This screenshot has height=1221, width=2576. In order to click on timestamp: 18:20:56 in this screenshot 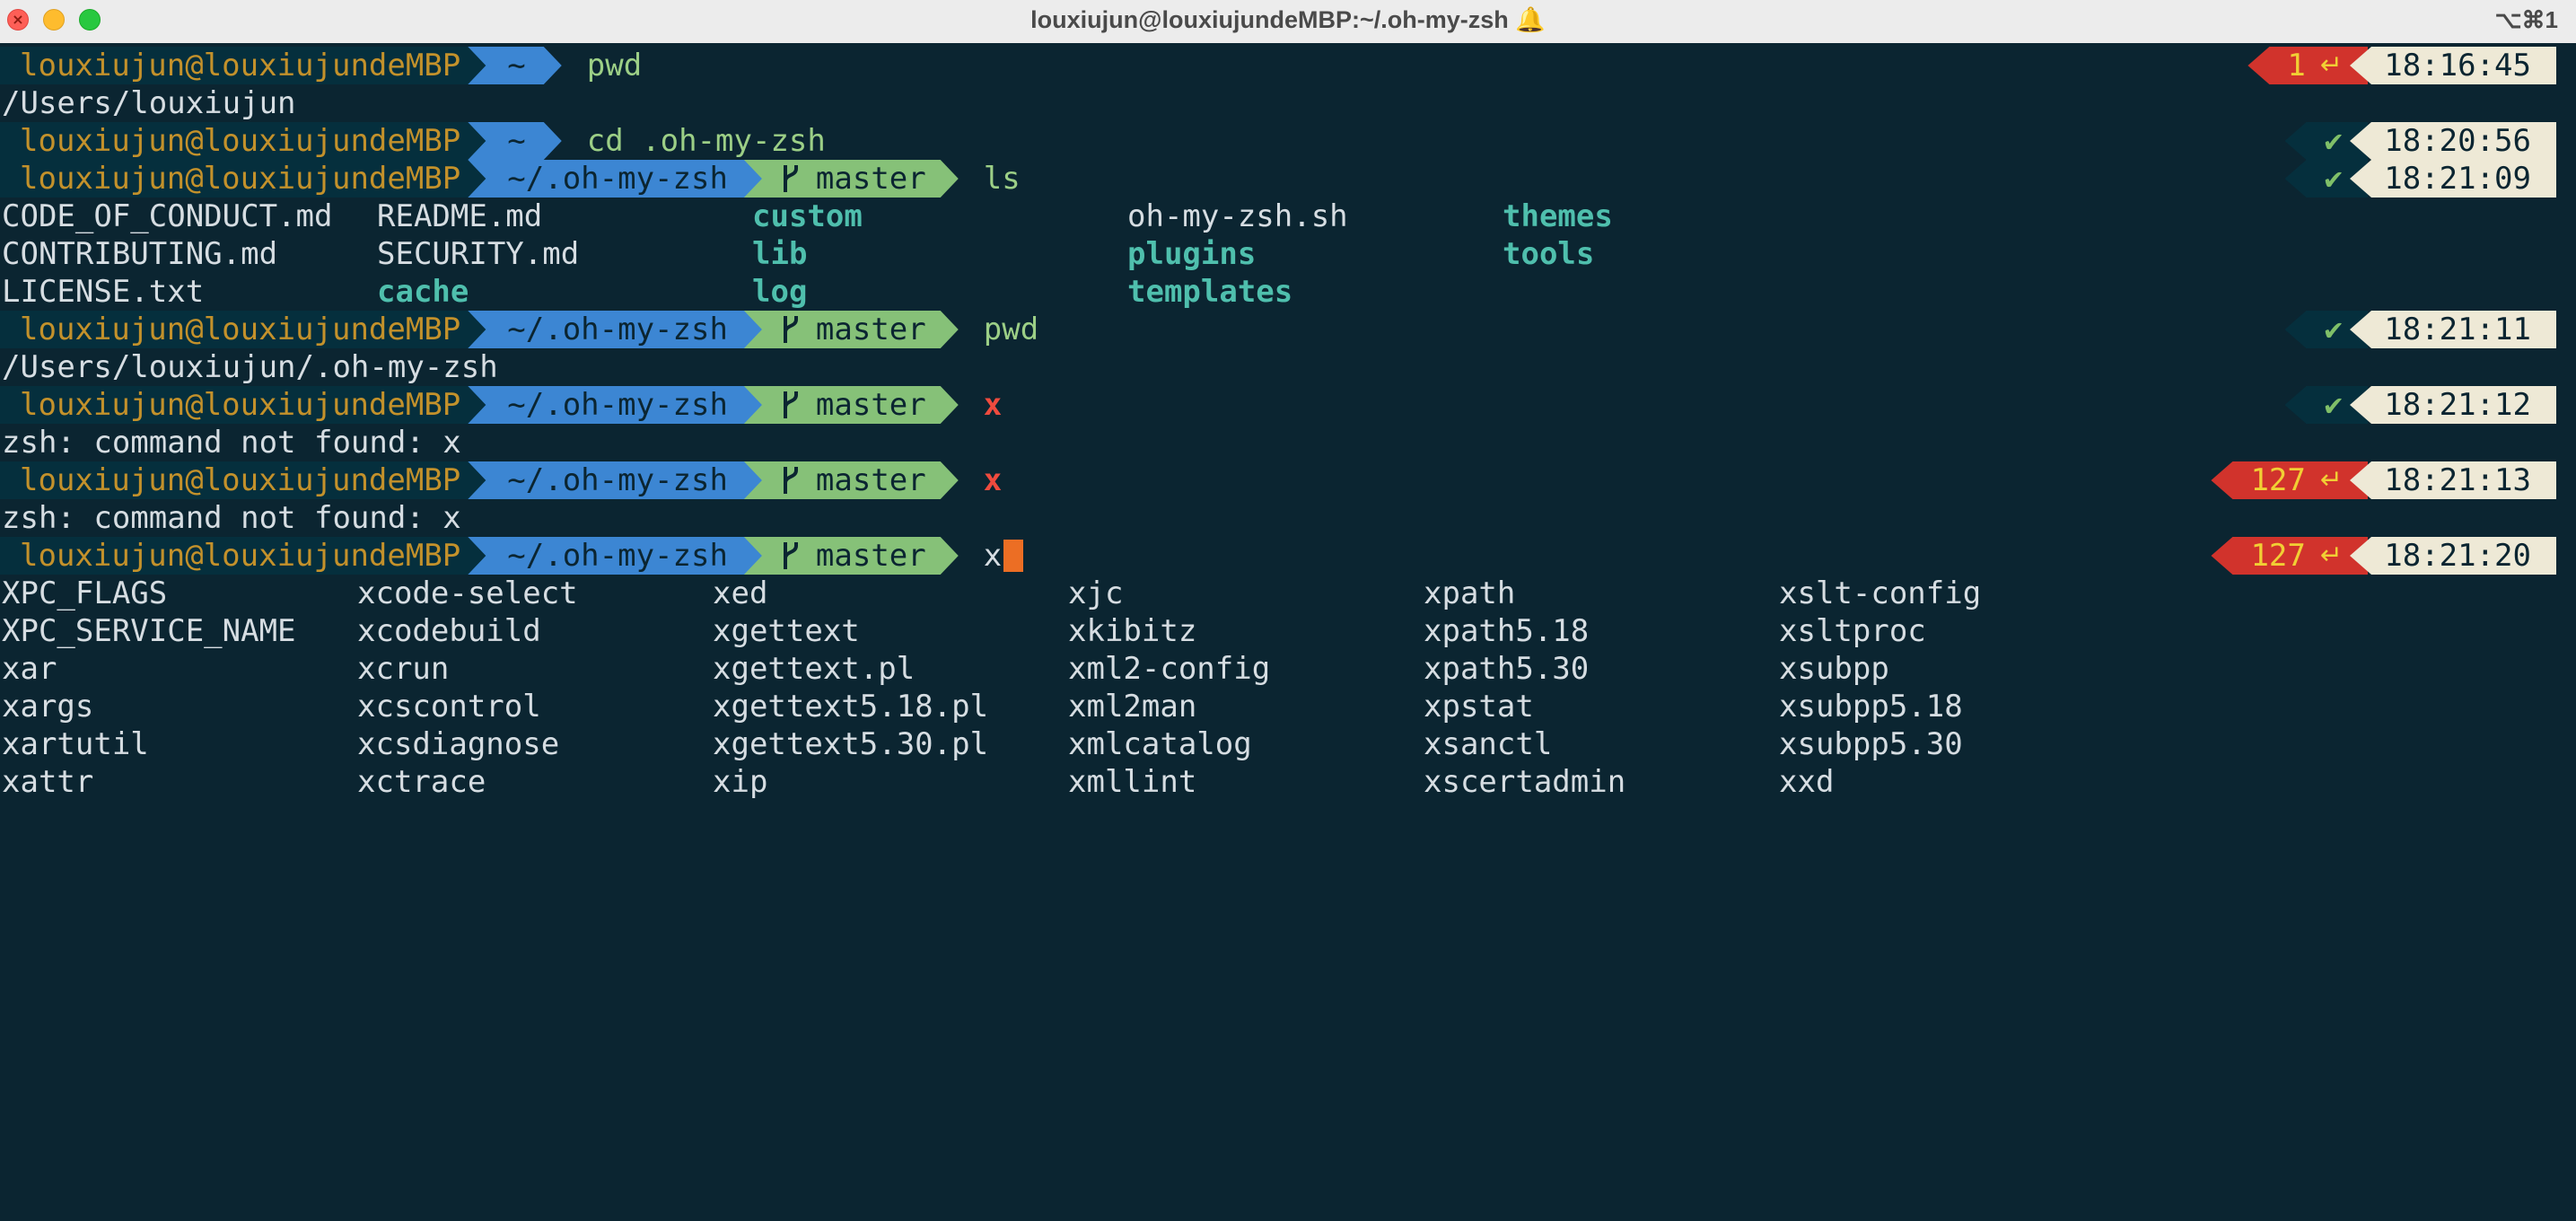, I will do `click(2453, 141)`.